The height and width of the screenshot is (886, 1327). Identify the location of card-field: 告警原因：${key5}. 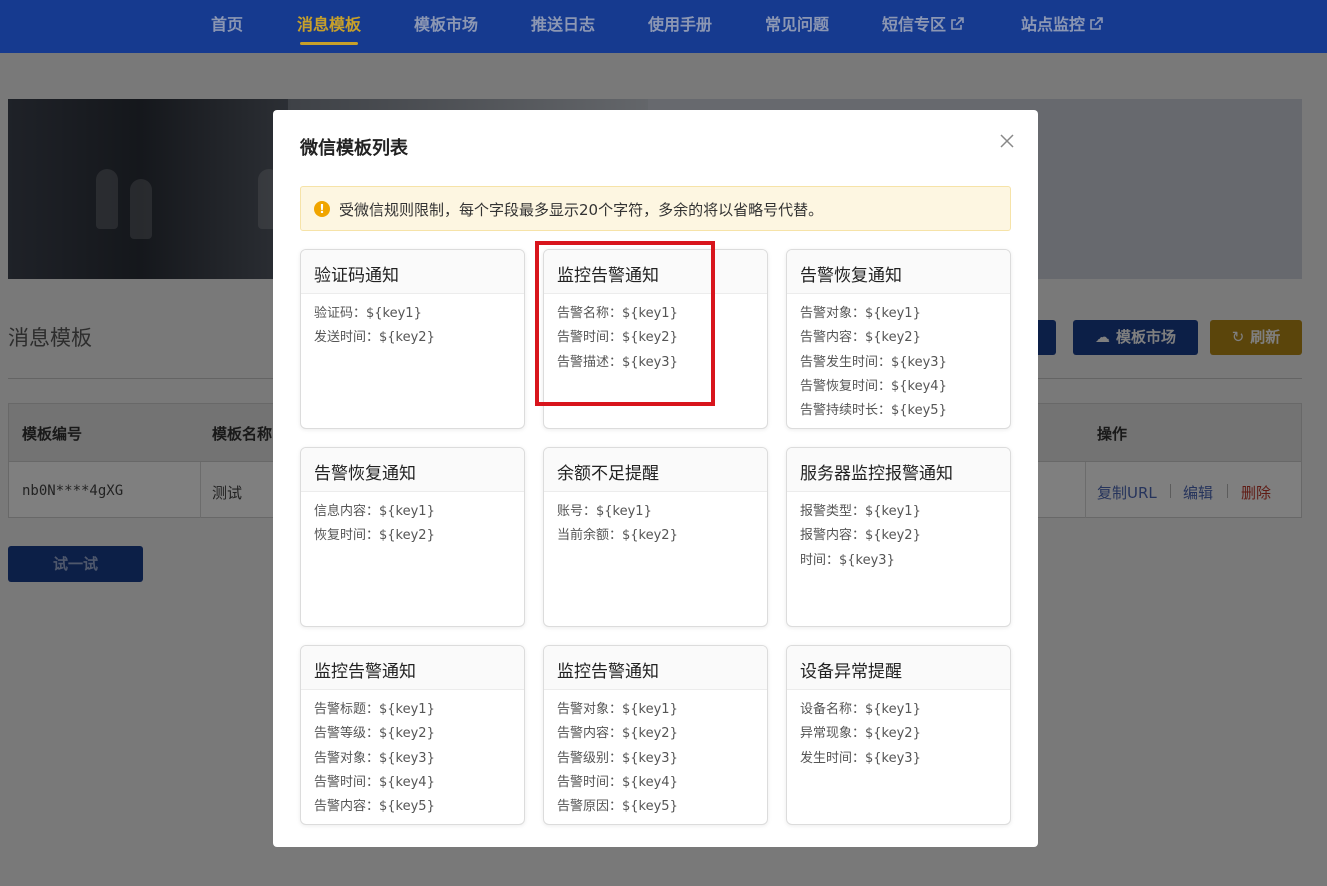
(617, 807).